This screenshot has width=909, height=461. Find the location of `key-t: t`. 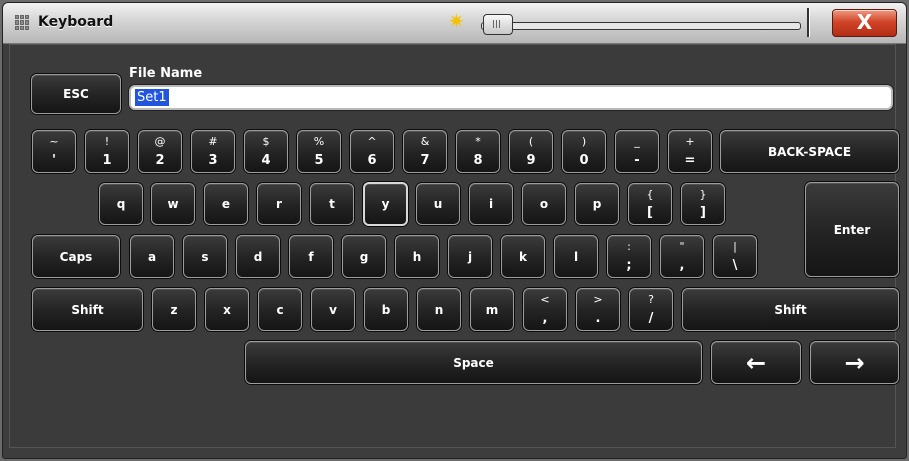

key-t: t is located at coordinates (332, 204).